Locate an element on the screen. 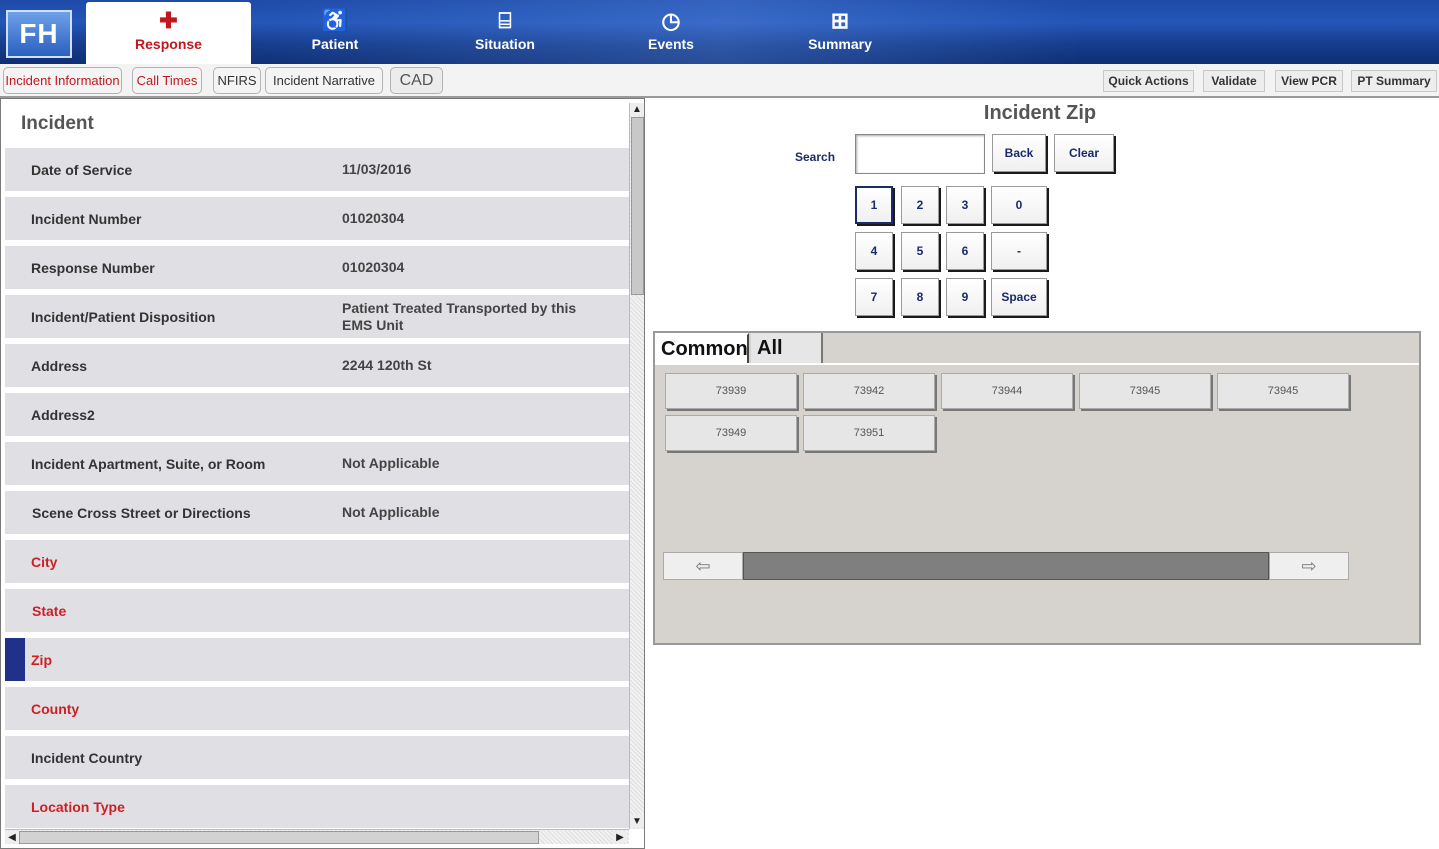  row-county: County is located at coordinates (317, 708).